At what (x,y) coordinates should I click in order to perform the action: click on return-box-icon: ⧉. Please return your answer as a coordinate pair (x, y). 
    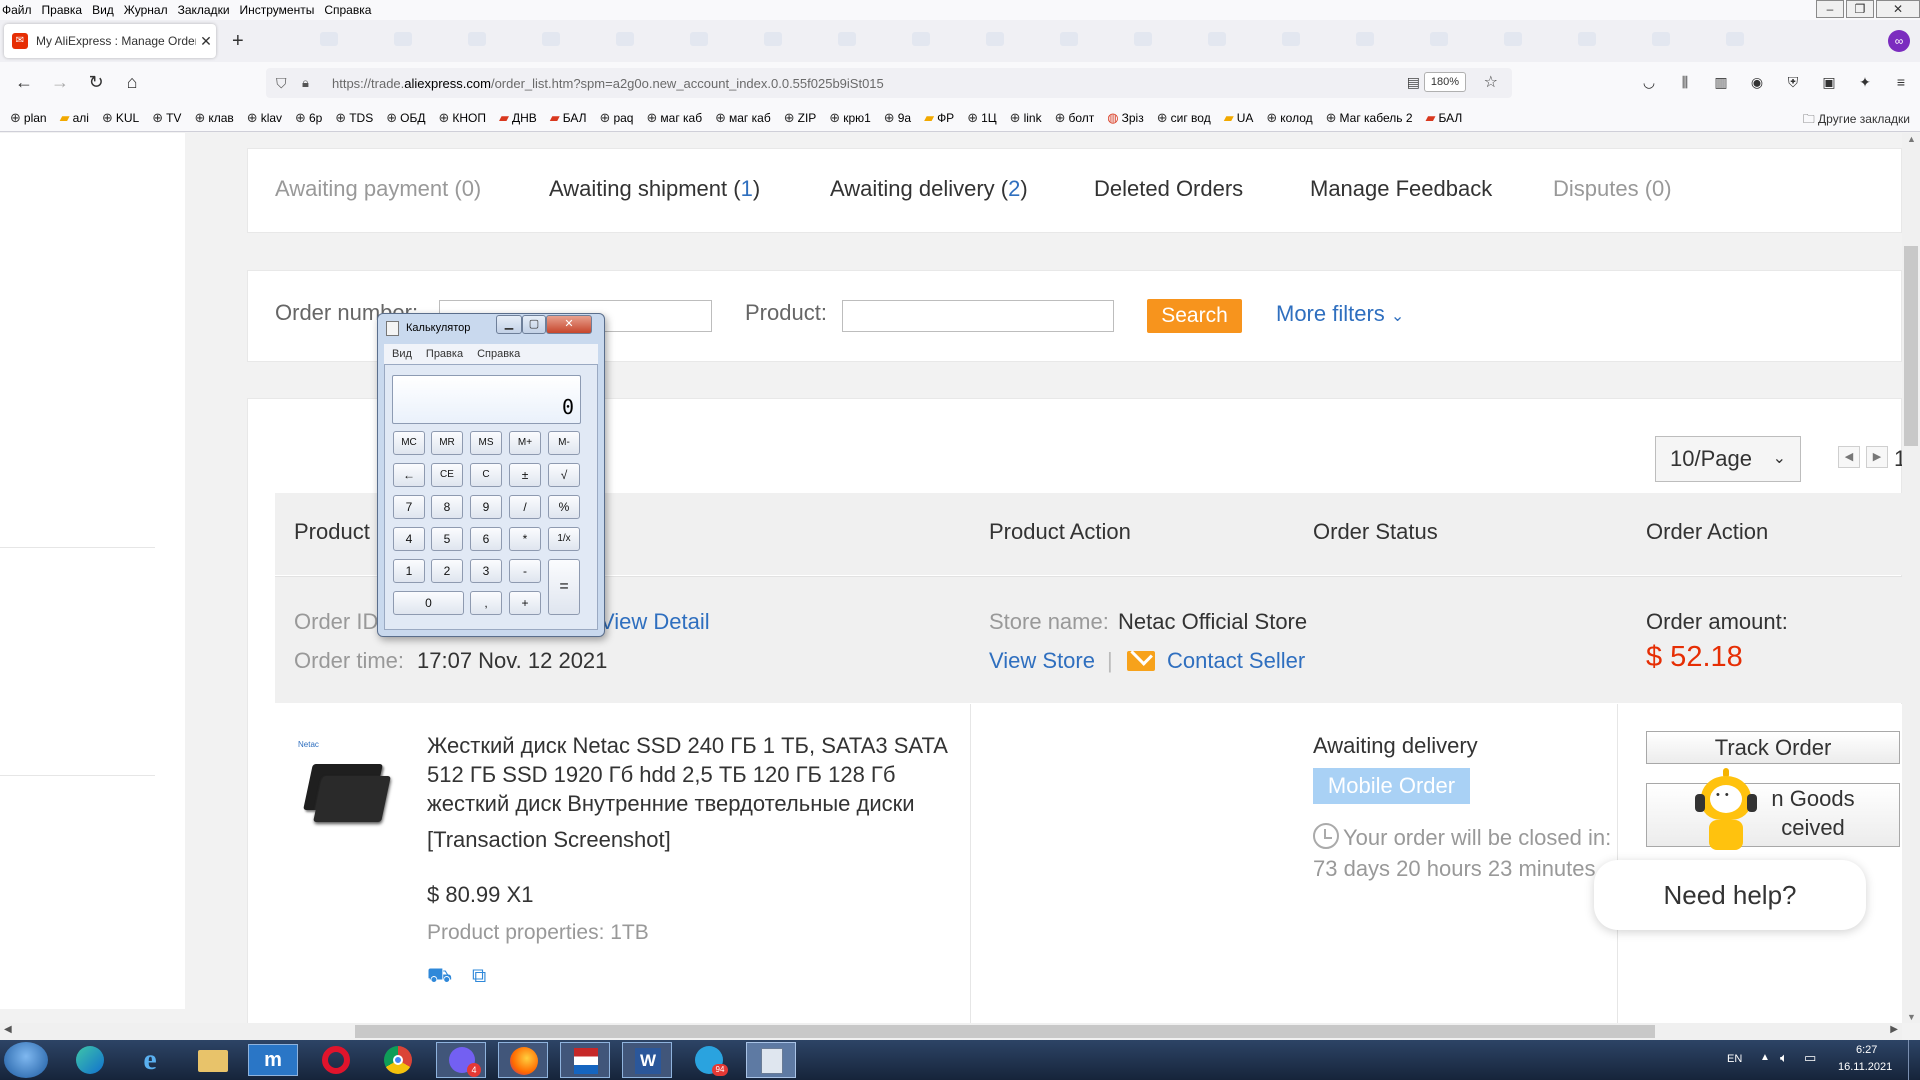
    Looking at the image, I should click on (479, 976).